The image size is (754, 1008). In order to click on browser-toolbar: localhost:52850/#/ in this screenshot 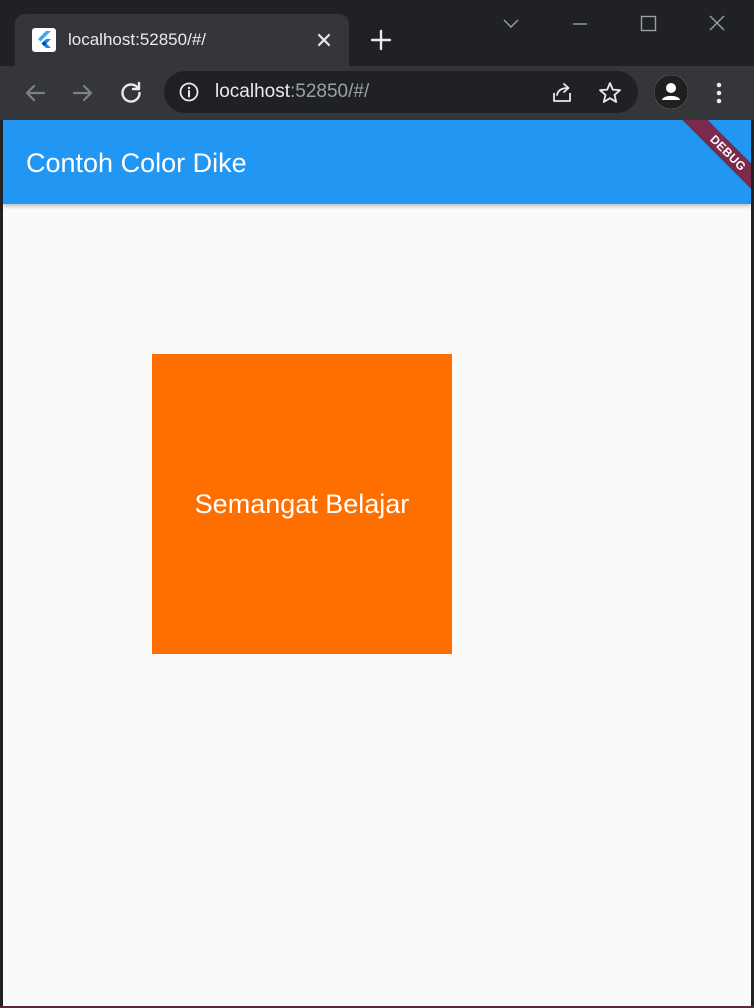, I will do `click(377, 93)`.